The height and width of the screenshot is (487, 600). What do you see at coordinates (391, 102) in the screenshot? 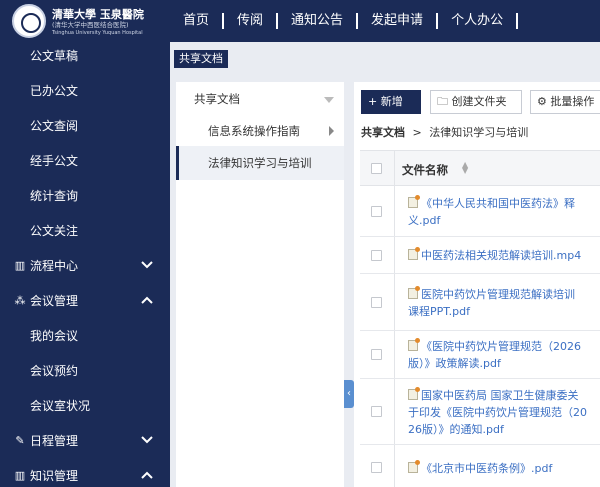
I see `add-button: + 新增` at bounding box center [391, 102].